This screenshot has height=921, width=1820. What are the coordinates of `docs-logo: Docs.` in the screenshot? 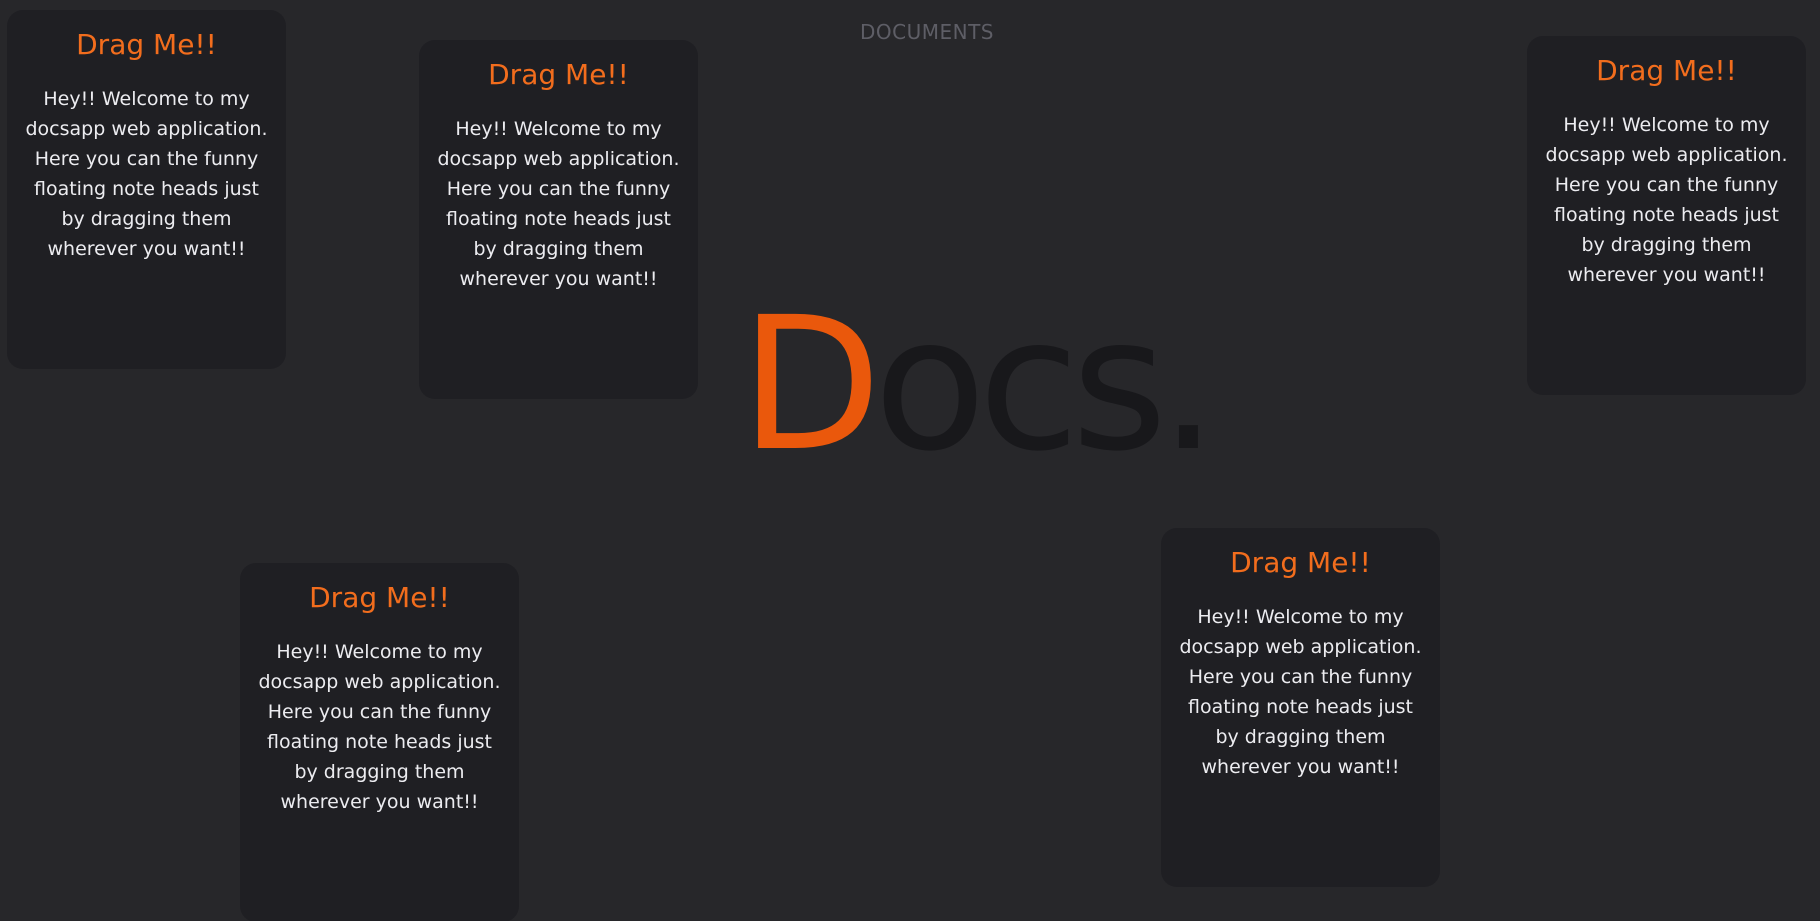 It's located at (979, 385).